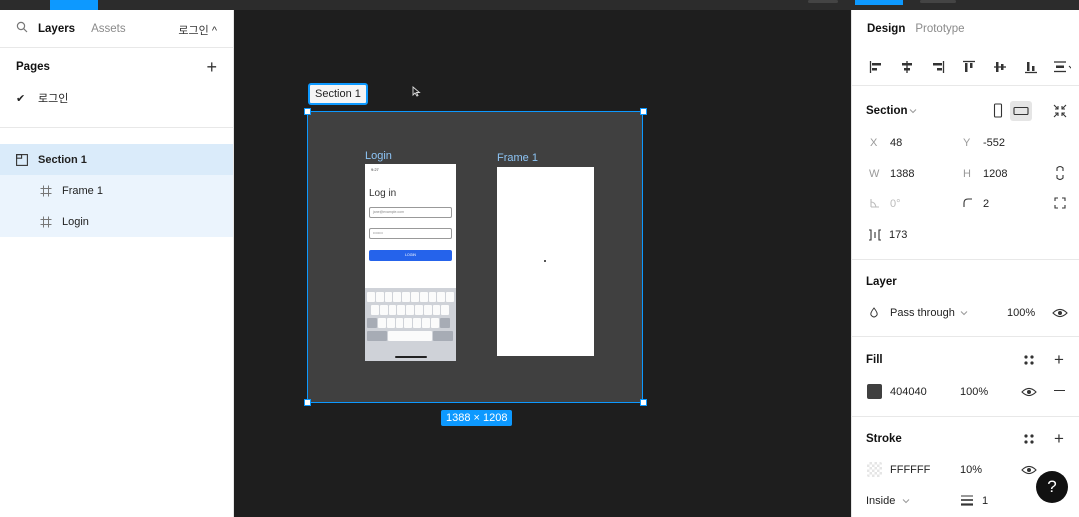  I want to click on phone-password-field: ••••••••, so click(410, 233).